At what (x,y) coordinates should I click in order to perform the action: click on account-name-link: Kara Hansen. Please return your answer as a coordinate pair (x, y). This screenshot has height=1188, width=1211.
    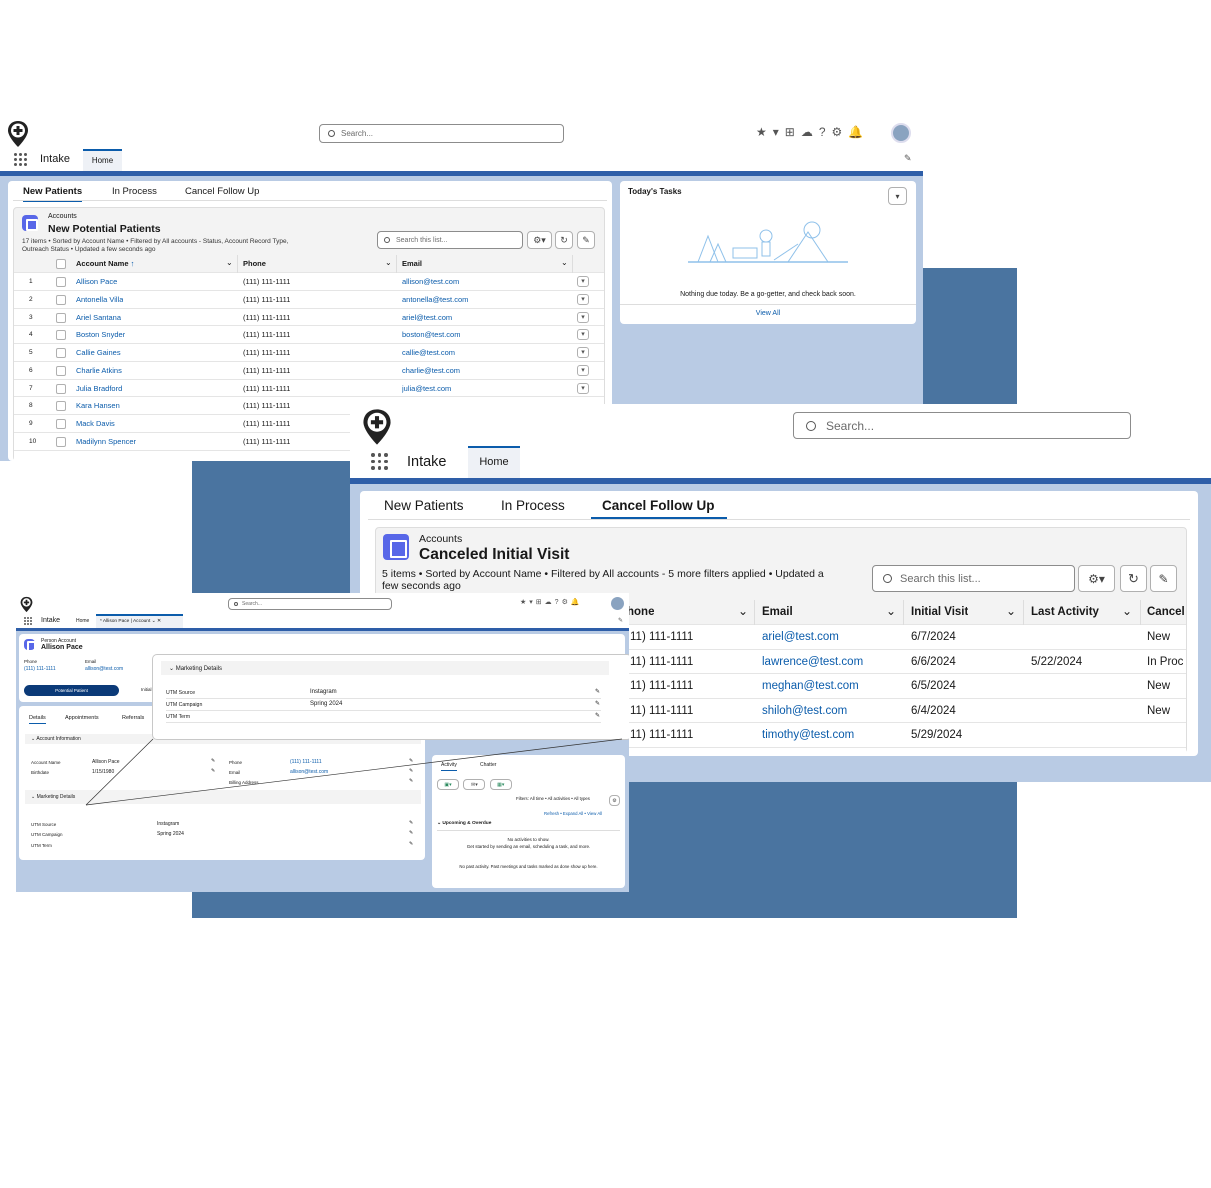
    Looking at the image, I should click on (98, 405).